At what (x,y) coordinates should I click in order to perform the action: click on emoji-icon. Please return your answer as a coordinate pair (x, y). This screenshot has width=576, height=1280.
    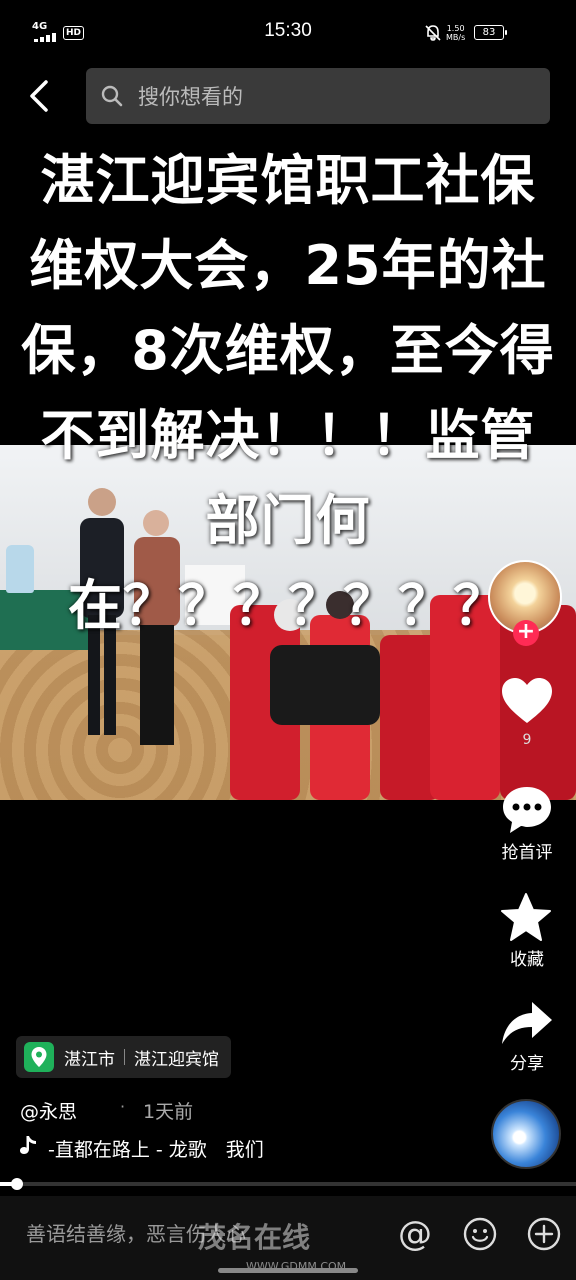
    Looking at the image, I should click on (480, 1234).